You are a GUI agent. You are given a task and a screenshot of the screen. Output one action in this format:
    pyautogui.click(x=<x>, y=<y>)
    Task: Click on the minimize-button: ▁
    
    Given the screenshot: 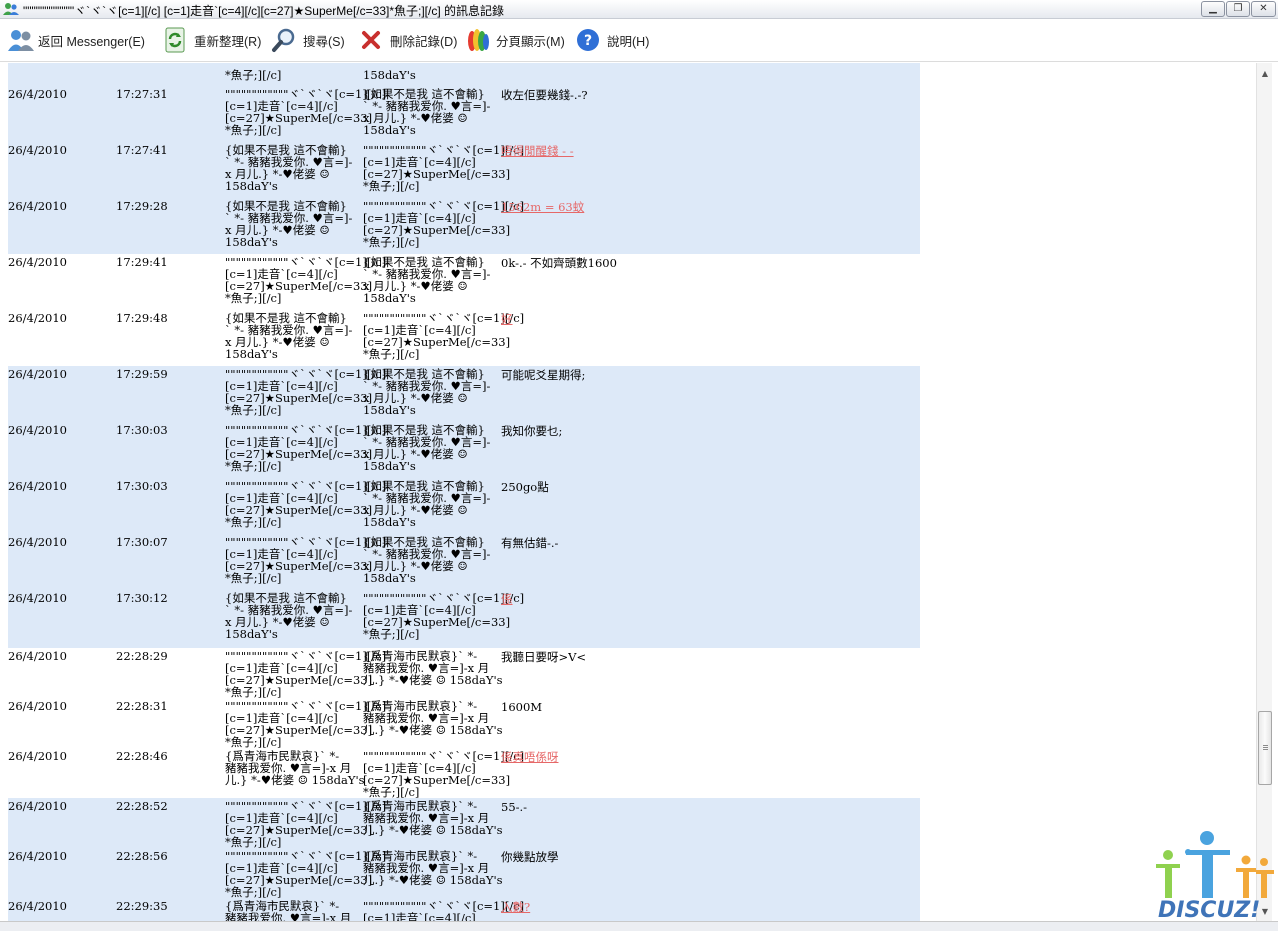 What is the action you would take?
    pyautogui.click(x=1213, y=9)
    